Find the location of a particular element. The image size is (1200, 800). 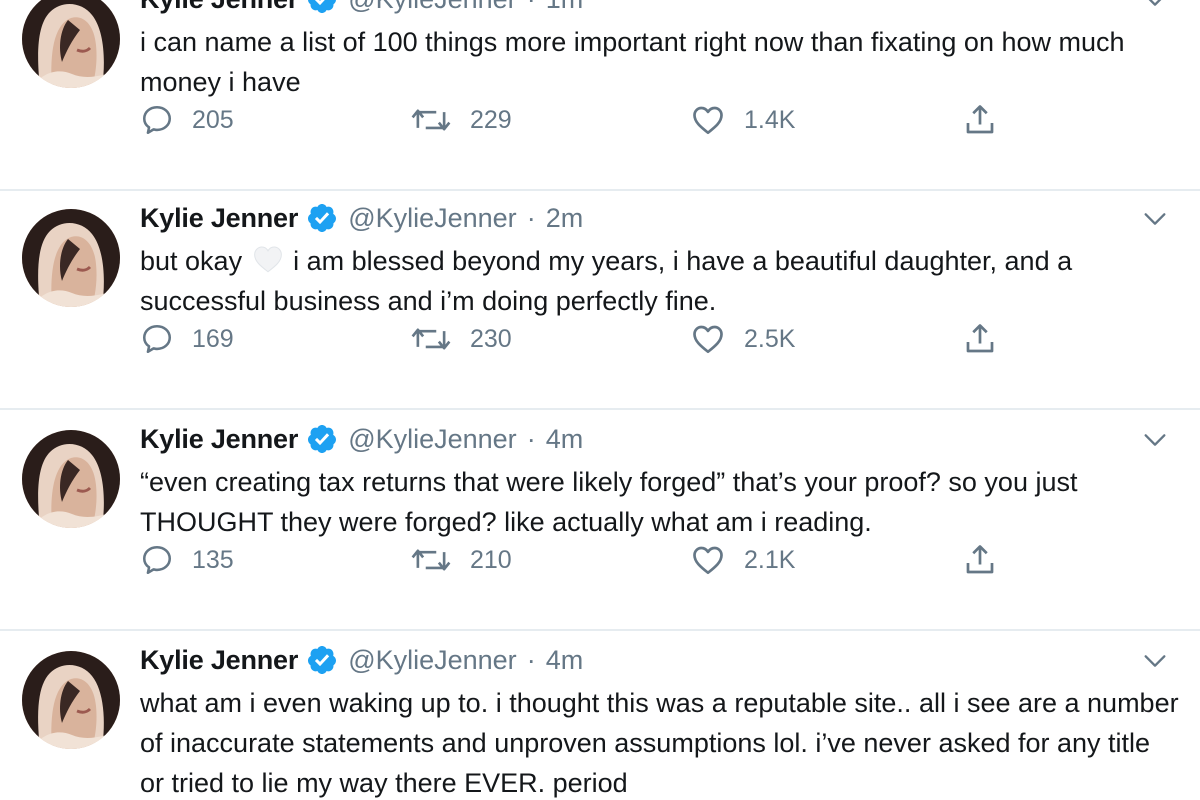

white-heart-emoji-icon is located at coordinates (268, 259).